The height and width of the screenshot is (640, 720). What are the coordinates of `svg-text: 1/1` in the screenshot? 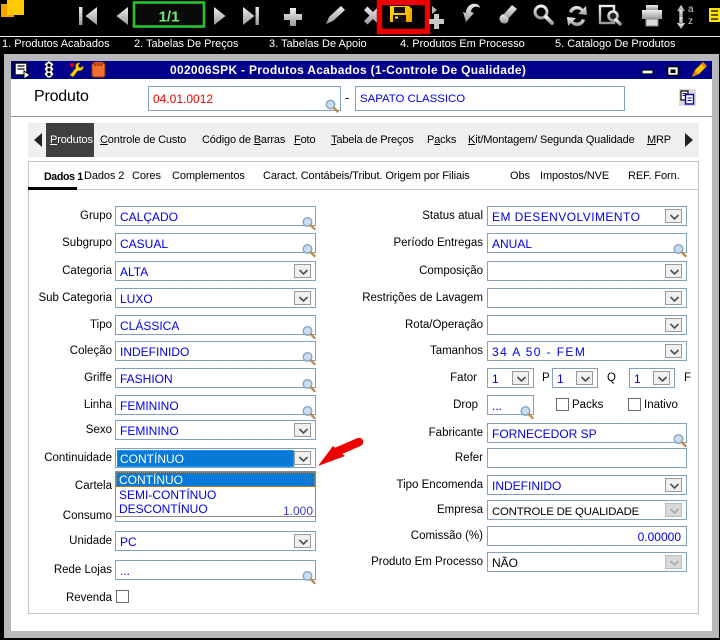 It's located at (169, 17).